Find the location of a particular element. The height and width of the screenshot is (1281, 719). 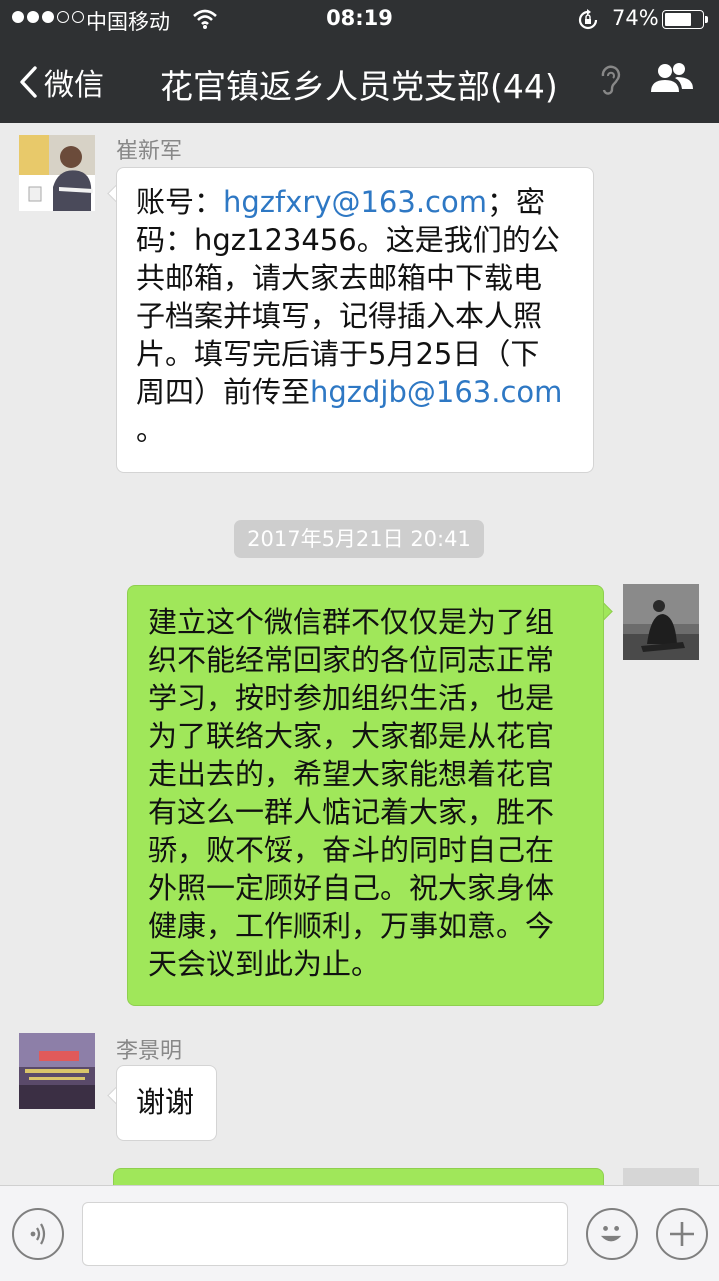

back-button: 微信 is located at coordinates (61, 82).